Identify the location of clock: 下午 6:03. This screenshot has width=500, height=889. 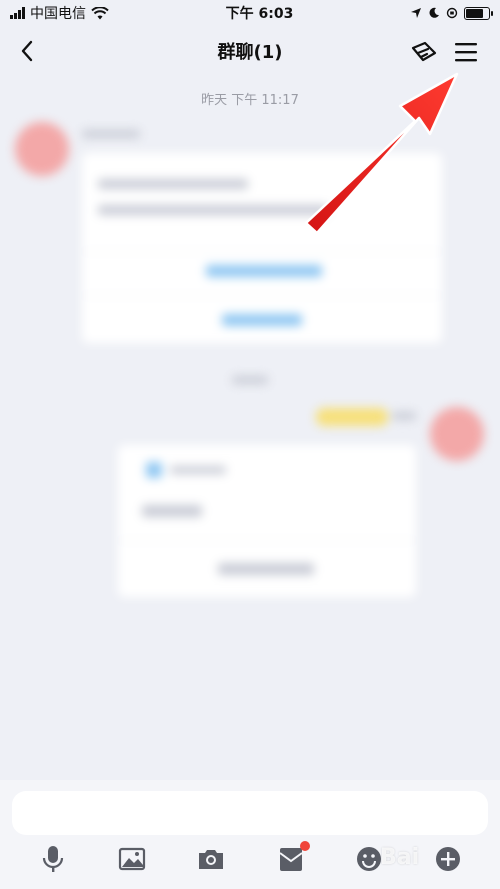
(259, 14).